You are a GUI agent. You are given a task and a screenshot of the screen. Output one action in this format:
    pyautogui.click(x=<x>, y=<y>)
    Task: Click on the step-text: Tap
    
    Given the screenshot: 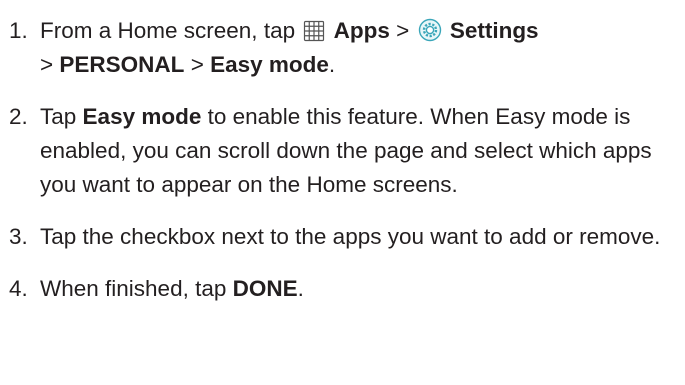 What is the action you would take?
    pyautogui.click(x=58, y=116)
    